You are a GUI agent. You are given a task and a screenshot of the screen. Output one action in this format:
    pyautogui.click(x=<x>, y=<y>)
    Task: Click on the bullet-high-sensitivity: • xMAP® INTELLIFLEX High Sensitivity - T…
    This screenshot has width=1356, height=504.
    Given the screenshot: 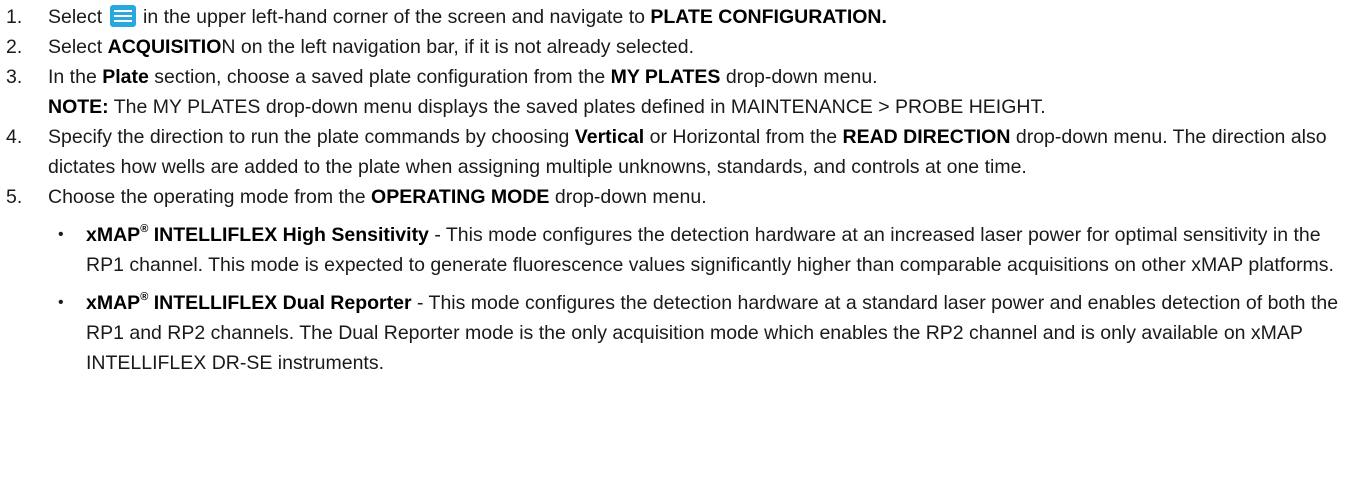 What is the action you would take?
    pyautogui.click(x=702, y=250)
    